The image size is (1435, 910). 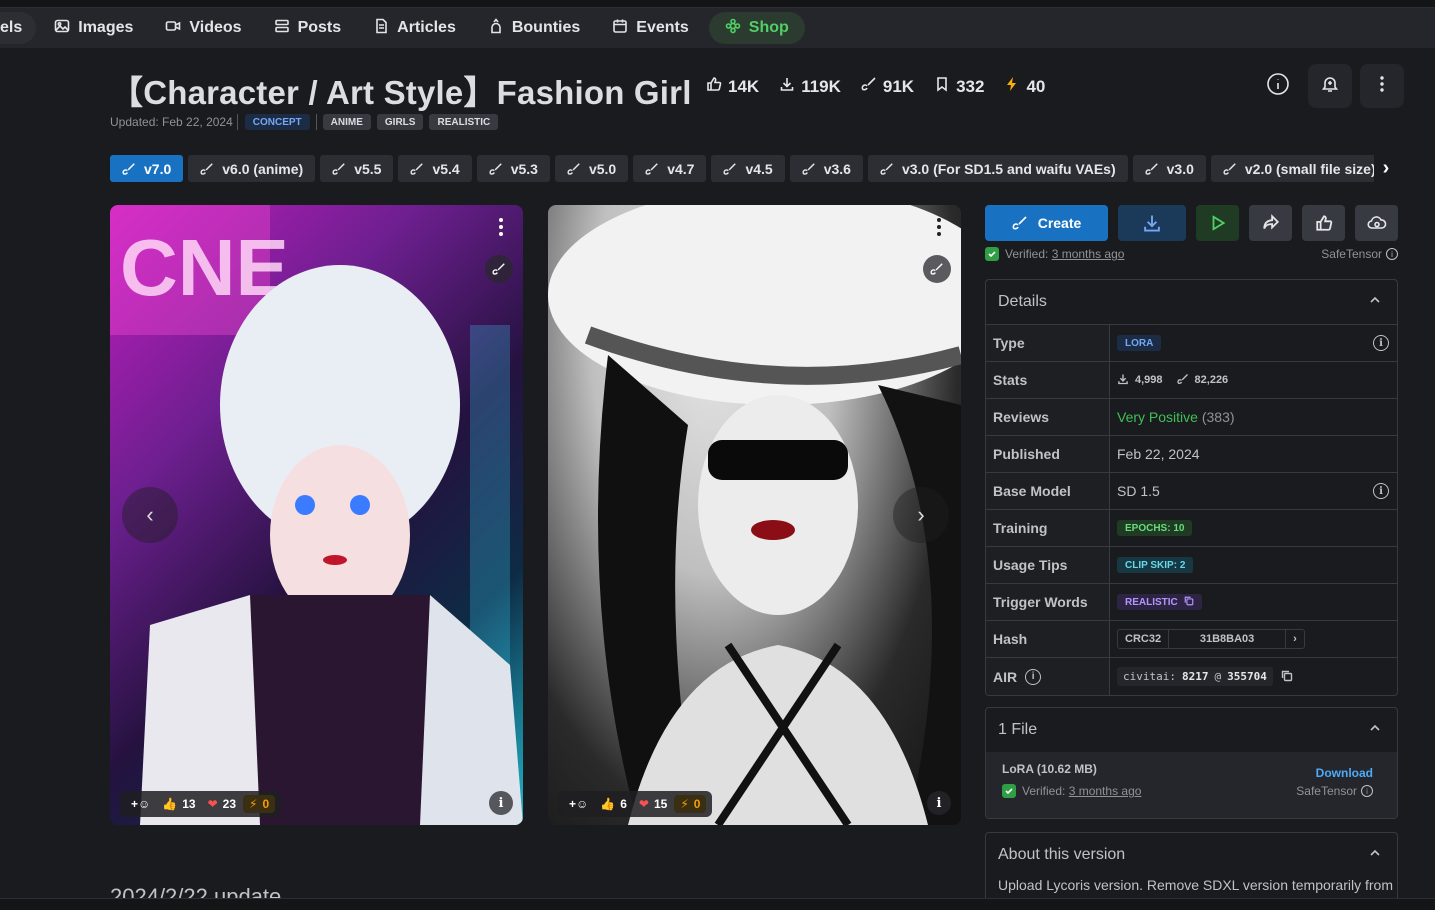 I want to click on file-download-link: Download, so click(x=1344, y=773).